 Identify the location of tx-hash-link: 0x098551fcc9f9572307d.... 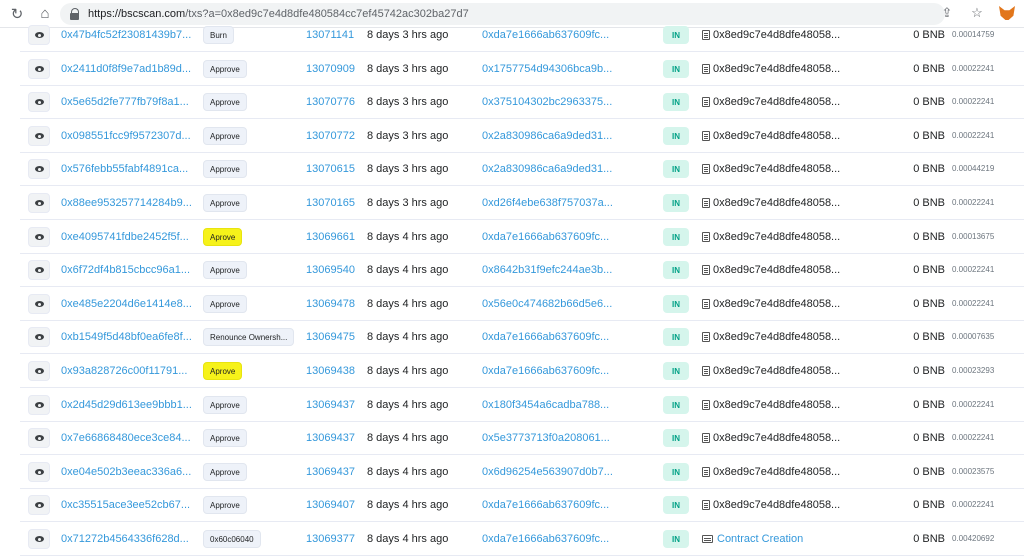
(130, 135).